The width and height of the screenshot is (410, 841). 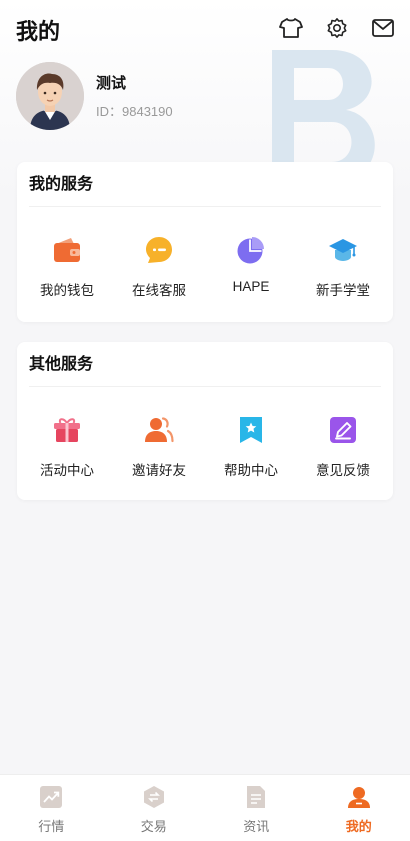 What do you see at coordinates (250, 250) in the screenshot?
I see `pie-chart-icon` at bounding box center [250, 250].